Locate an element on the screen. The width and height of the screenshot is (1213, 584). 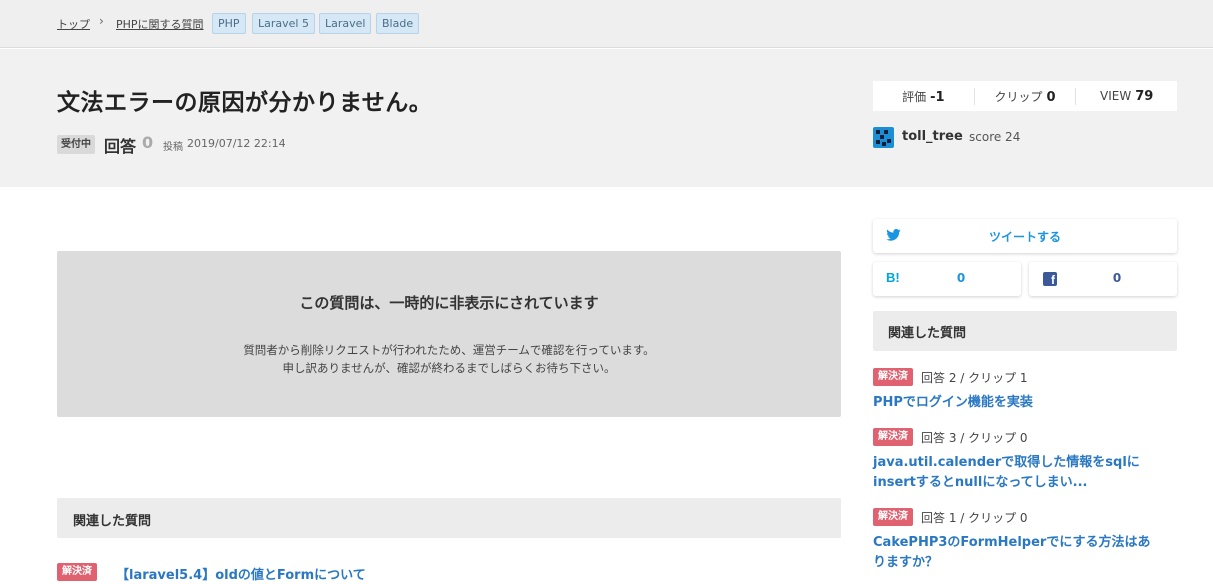
facebook-count: 0 is located at coordinates (1117, 278).